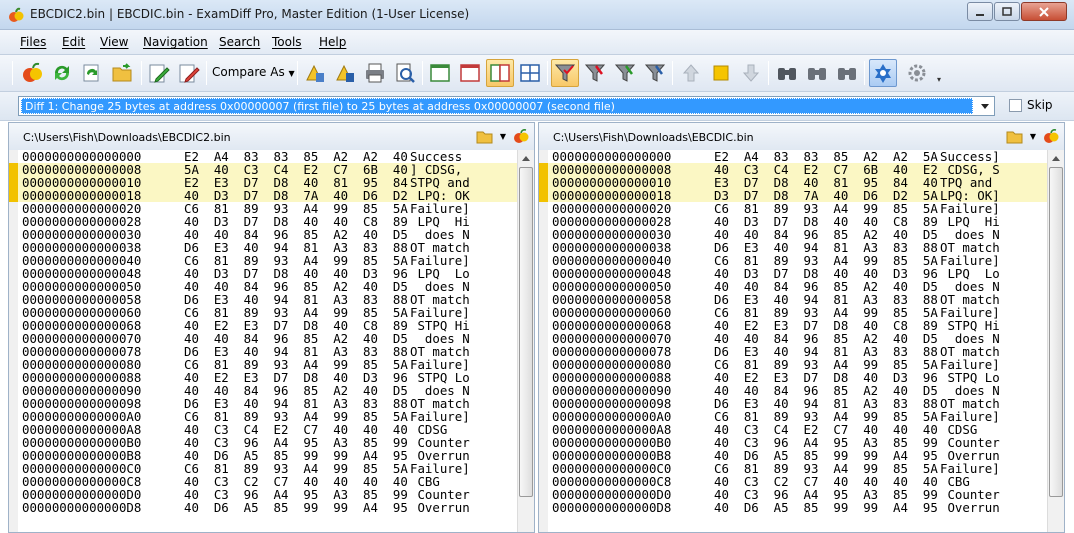 This screenshot has height=533, width=1074. What do you see at coordinates (751, 73) in the screenshot?
I see `next-change-icon` at bounding box center [751, 73].